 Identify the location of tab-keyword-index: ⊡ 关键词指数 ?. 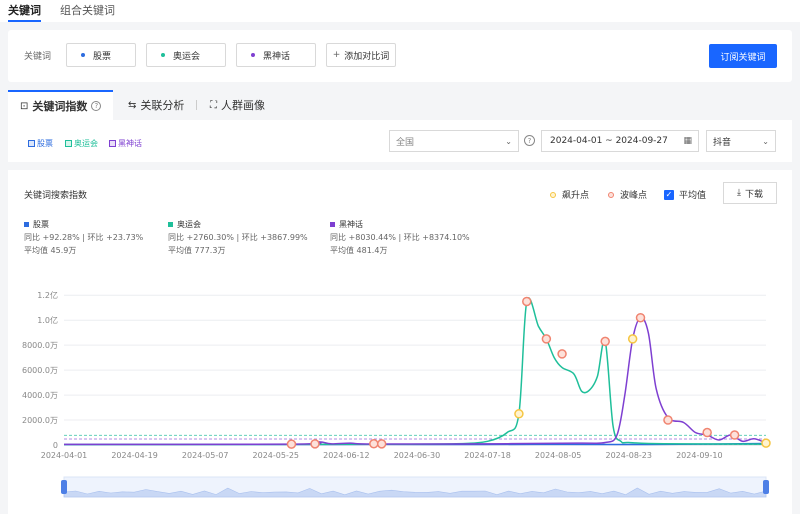
(60, 105).